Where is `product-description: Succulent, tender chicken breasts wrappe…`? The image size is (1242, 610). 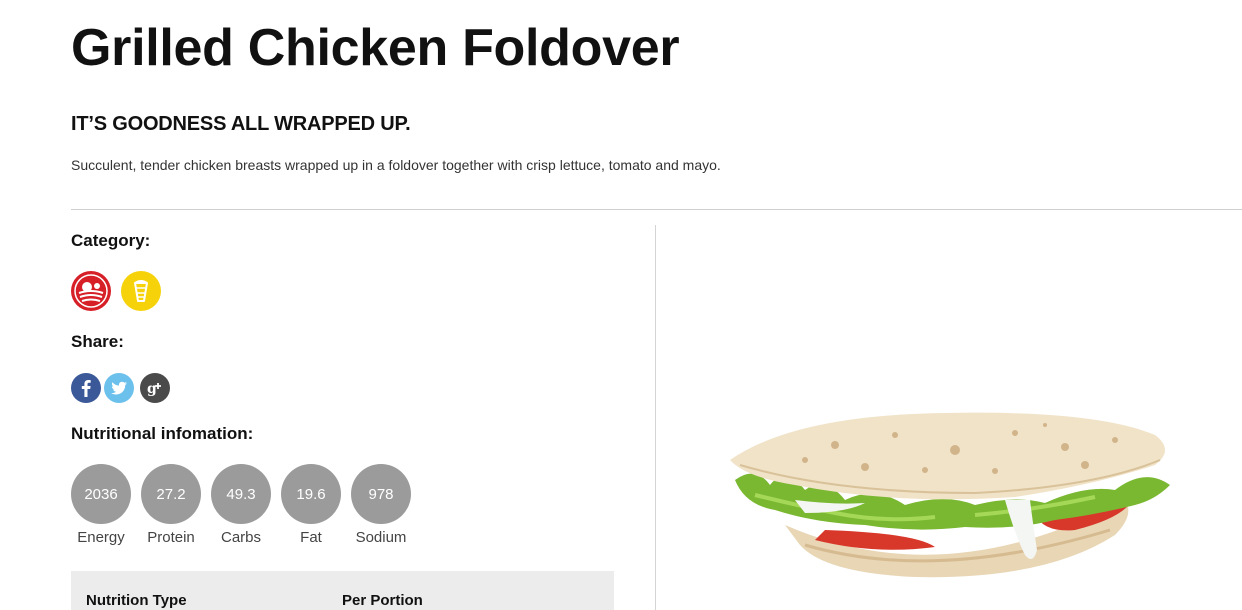
product-description: Succulent, tender chicken breasts wrappe… is located at coordinates (396, 165).